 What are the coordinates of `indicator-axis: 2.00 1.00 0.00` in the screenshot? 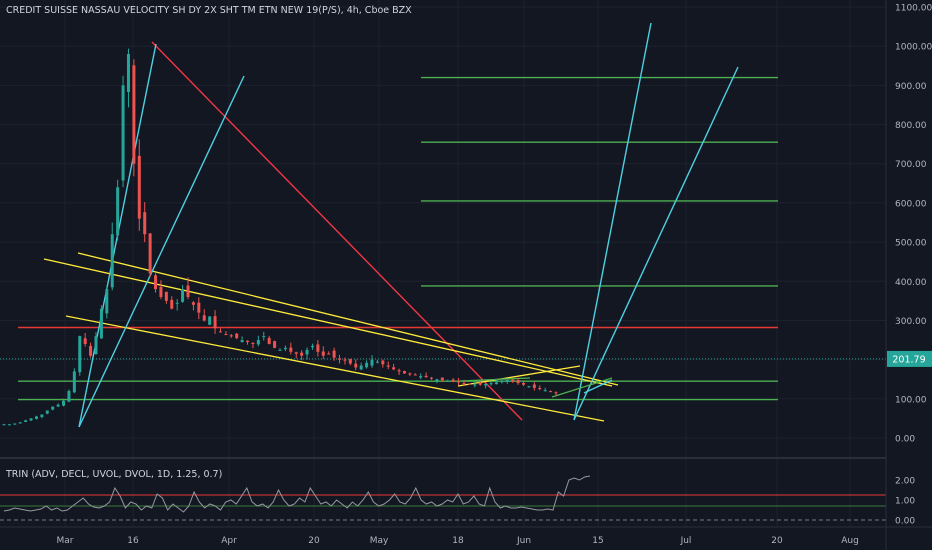 It's located at (905, 502).